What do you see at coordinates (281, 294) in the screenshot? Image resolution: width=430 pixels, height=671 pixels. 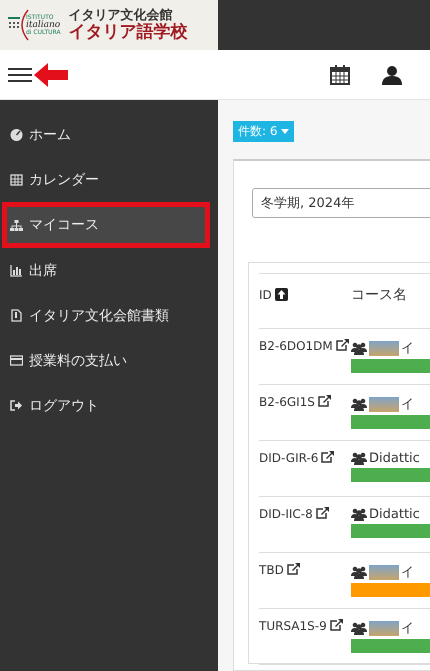 I see `sort-up-icon` at bounding box center [281, 294].